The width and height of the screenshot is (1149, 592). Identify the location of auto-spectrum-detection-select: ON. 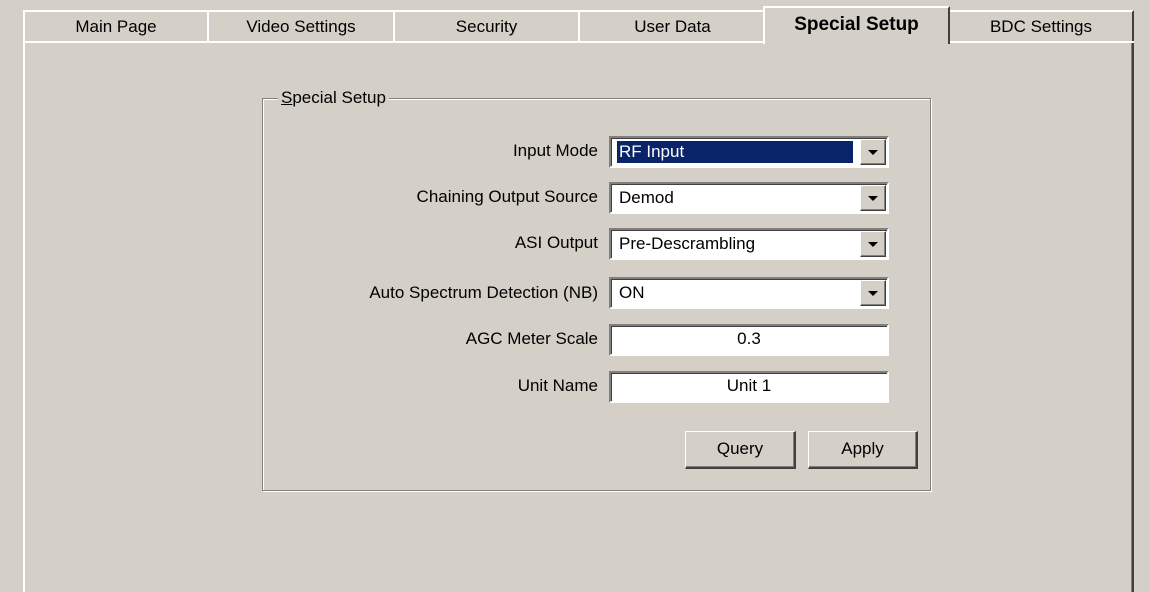
(749, 293).